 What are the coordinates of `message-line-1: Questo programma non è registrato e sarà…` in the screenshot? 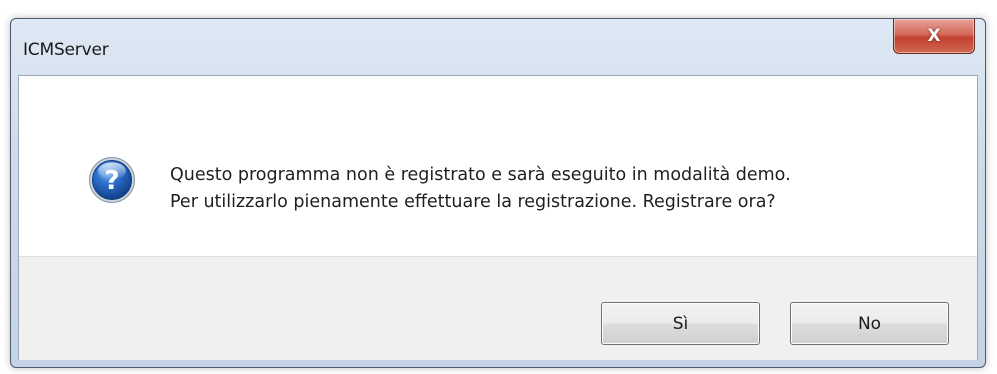 It's located at (480, 175).